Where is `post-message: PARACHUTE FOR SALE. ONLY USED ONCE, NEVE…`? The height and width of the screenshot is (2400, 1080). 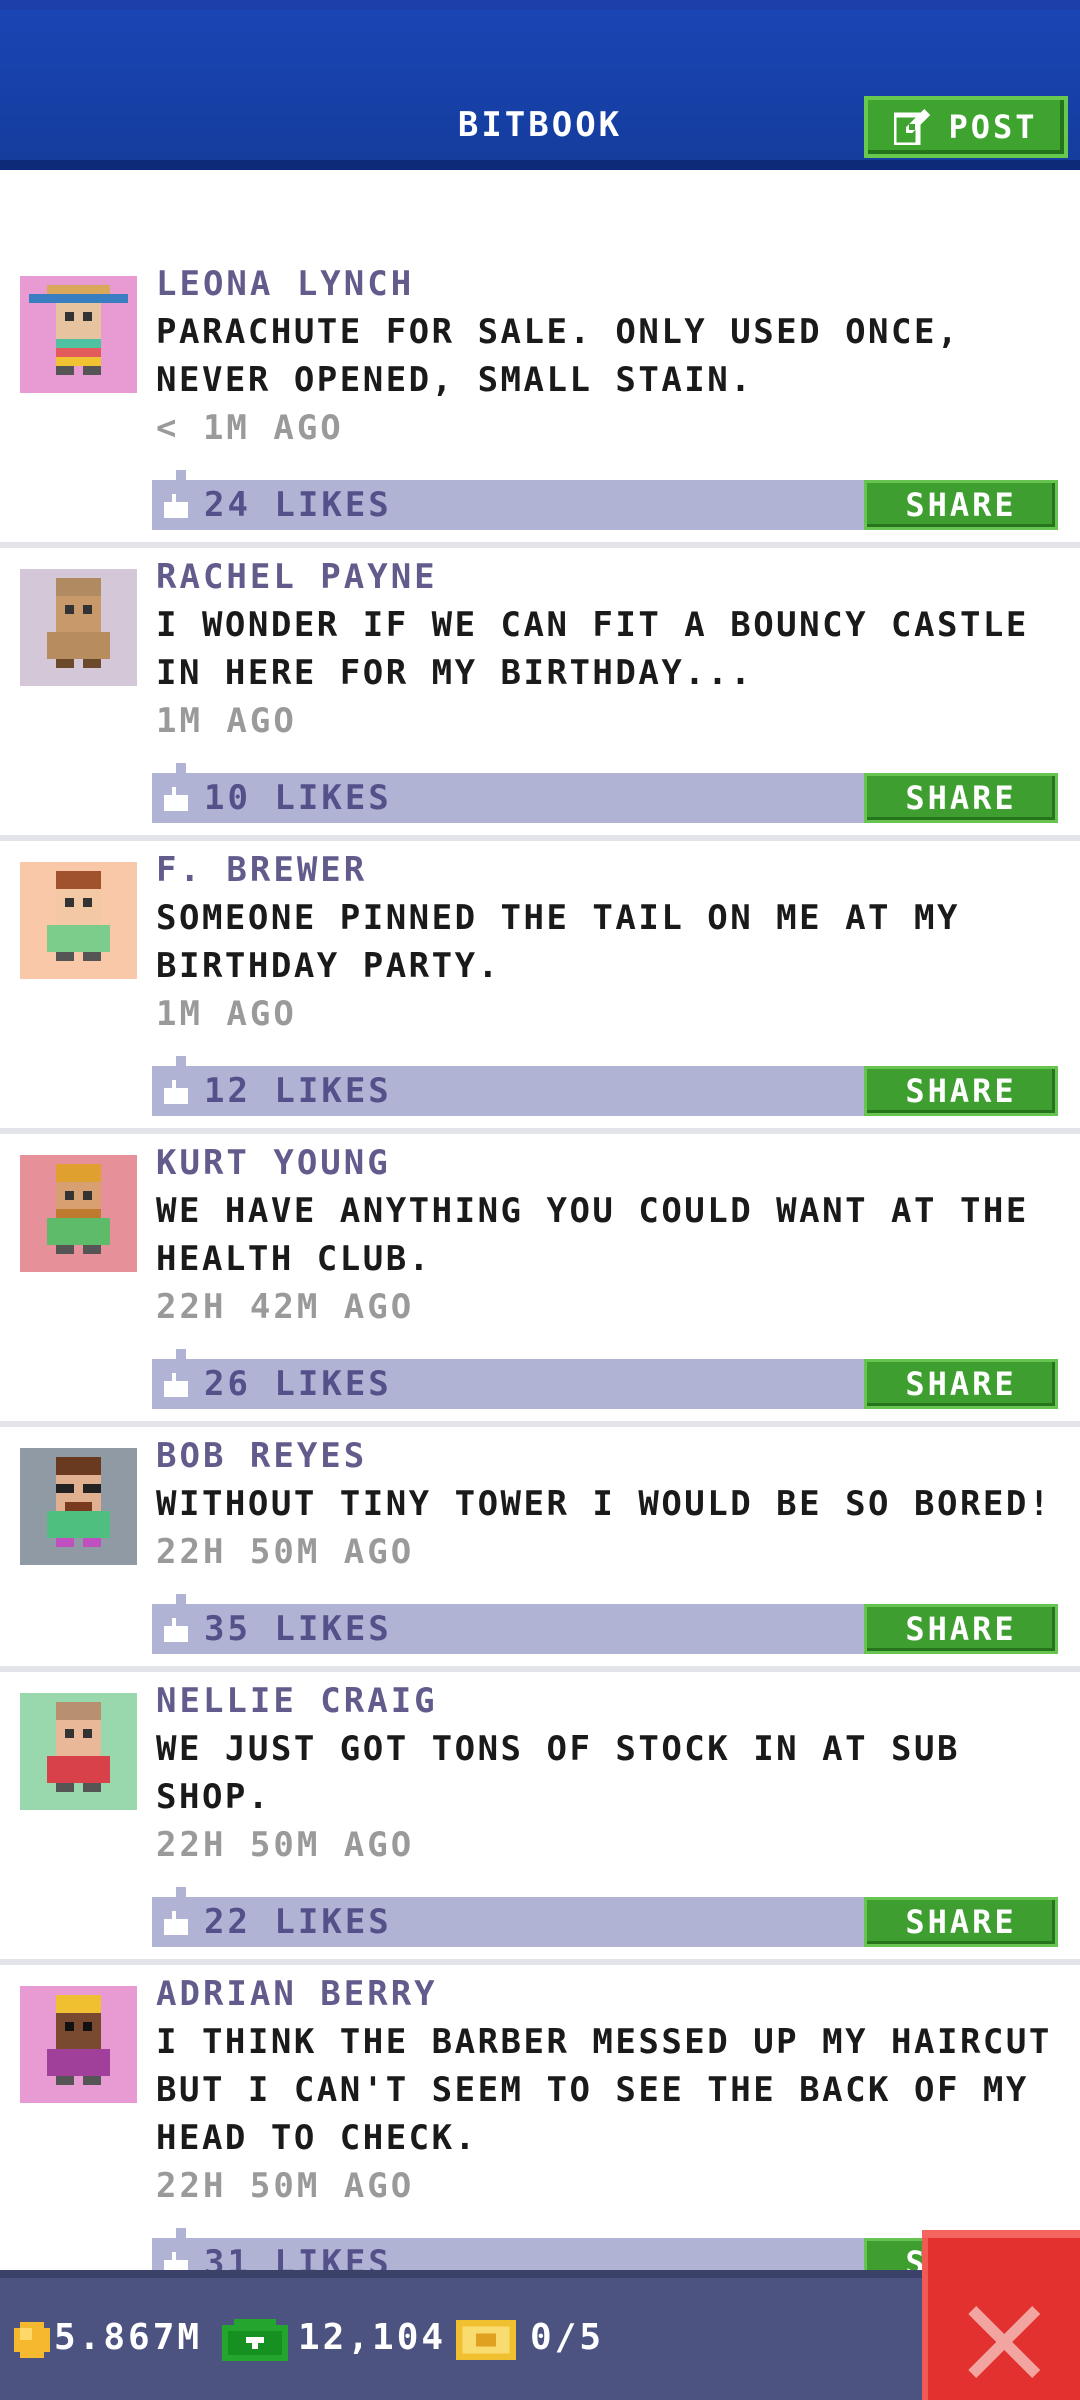
post-message: PARACHUTE FOR SALE. ONLY USED ONCE, NEVE… is located at coordinates (558, 356).